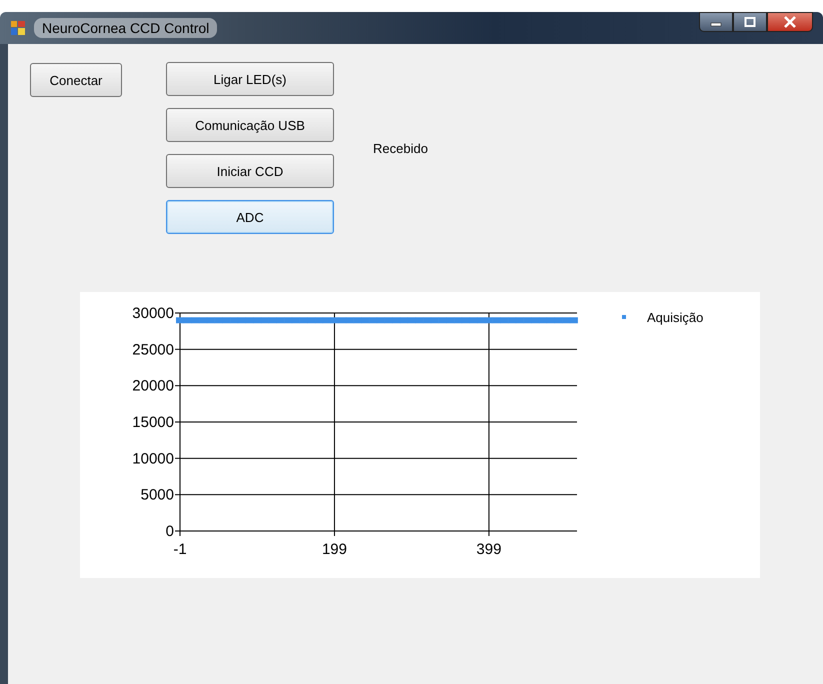 The height and width of the screenshot is (684, 823). I want to click on received-label: Recebido, so click(400, 148).